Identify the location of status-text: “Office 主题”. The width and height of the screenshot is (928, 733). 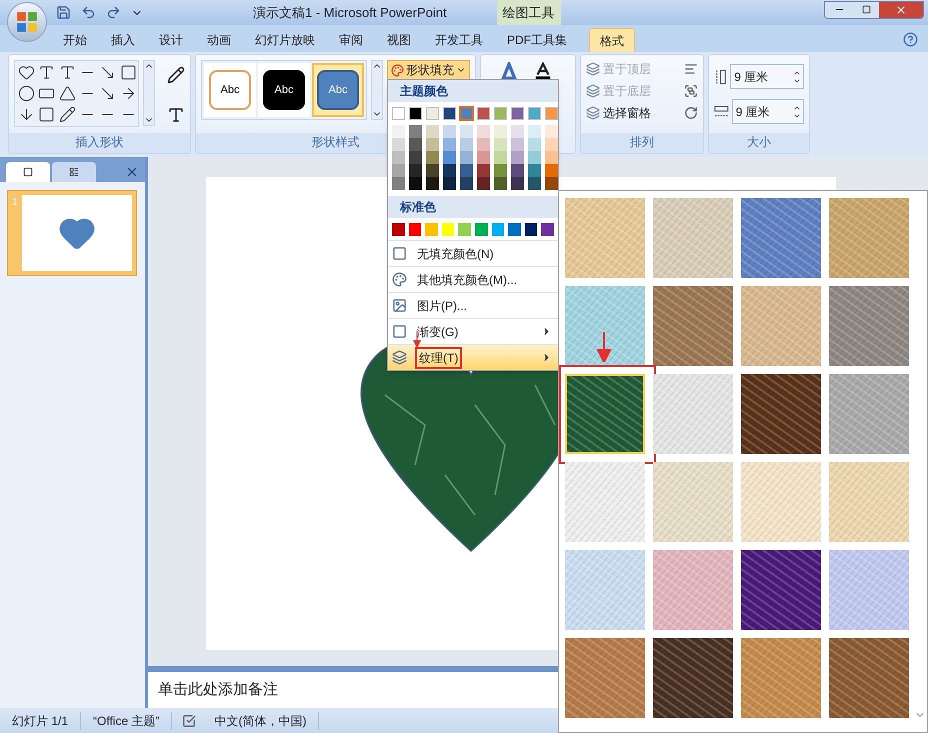
(126, 721).